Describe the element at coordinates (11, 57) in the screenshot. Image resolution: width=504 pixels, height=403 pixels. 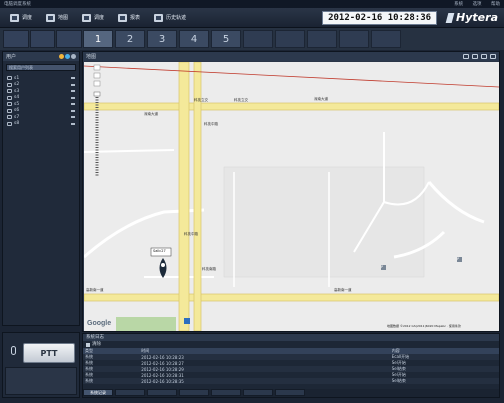
I see `user-panel-title: 用户` at that location.